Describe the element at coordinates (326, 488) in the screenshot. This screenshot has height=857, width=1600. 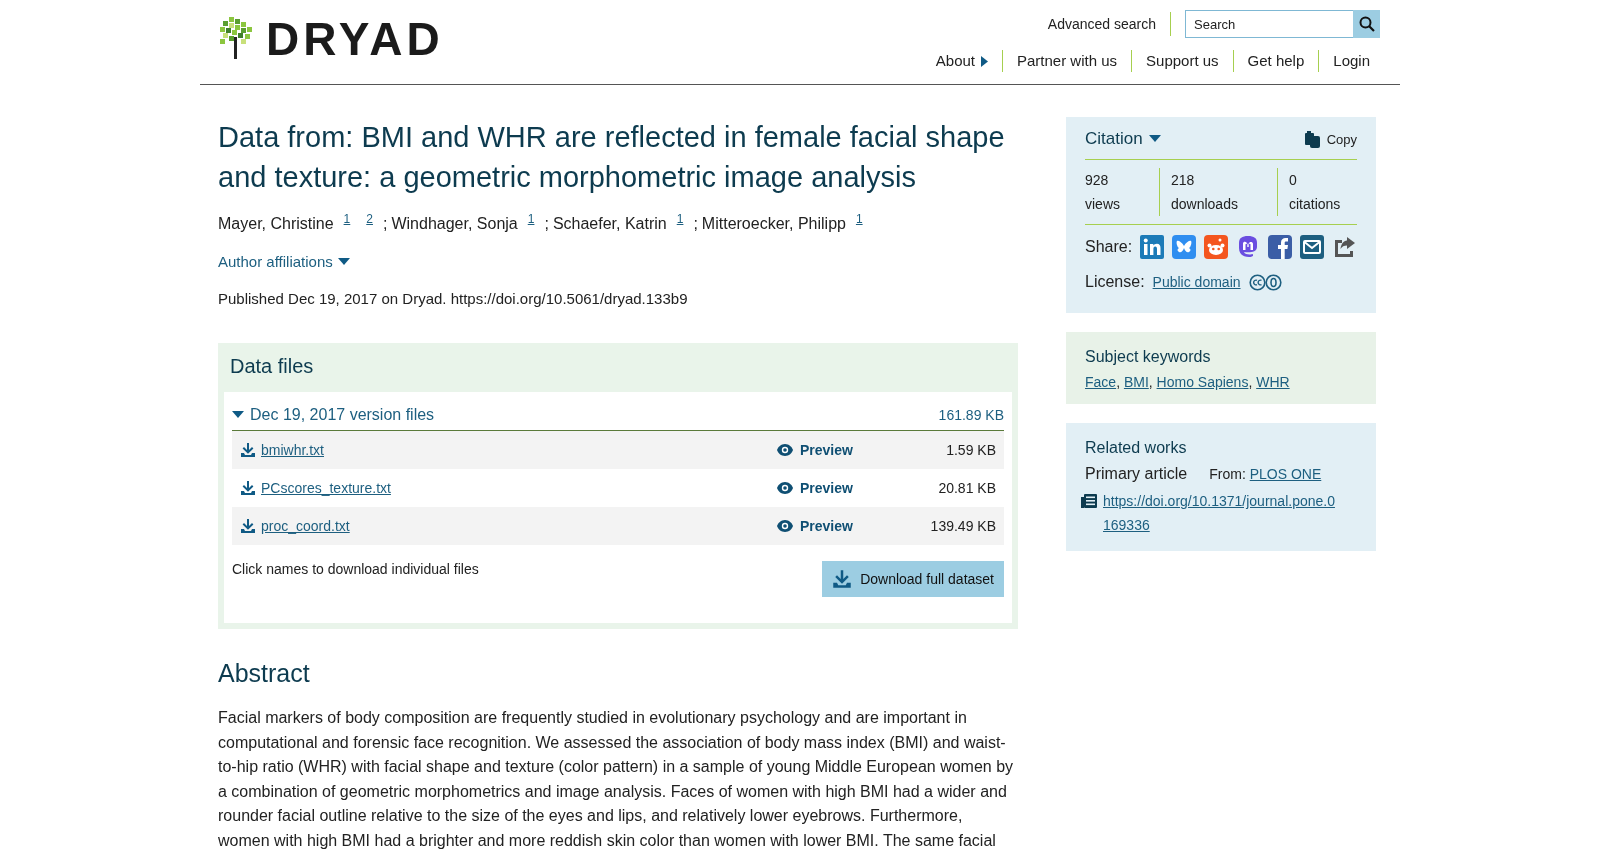
I see `file-link: PCscores_texture.txt` at that location.